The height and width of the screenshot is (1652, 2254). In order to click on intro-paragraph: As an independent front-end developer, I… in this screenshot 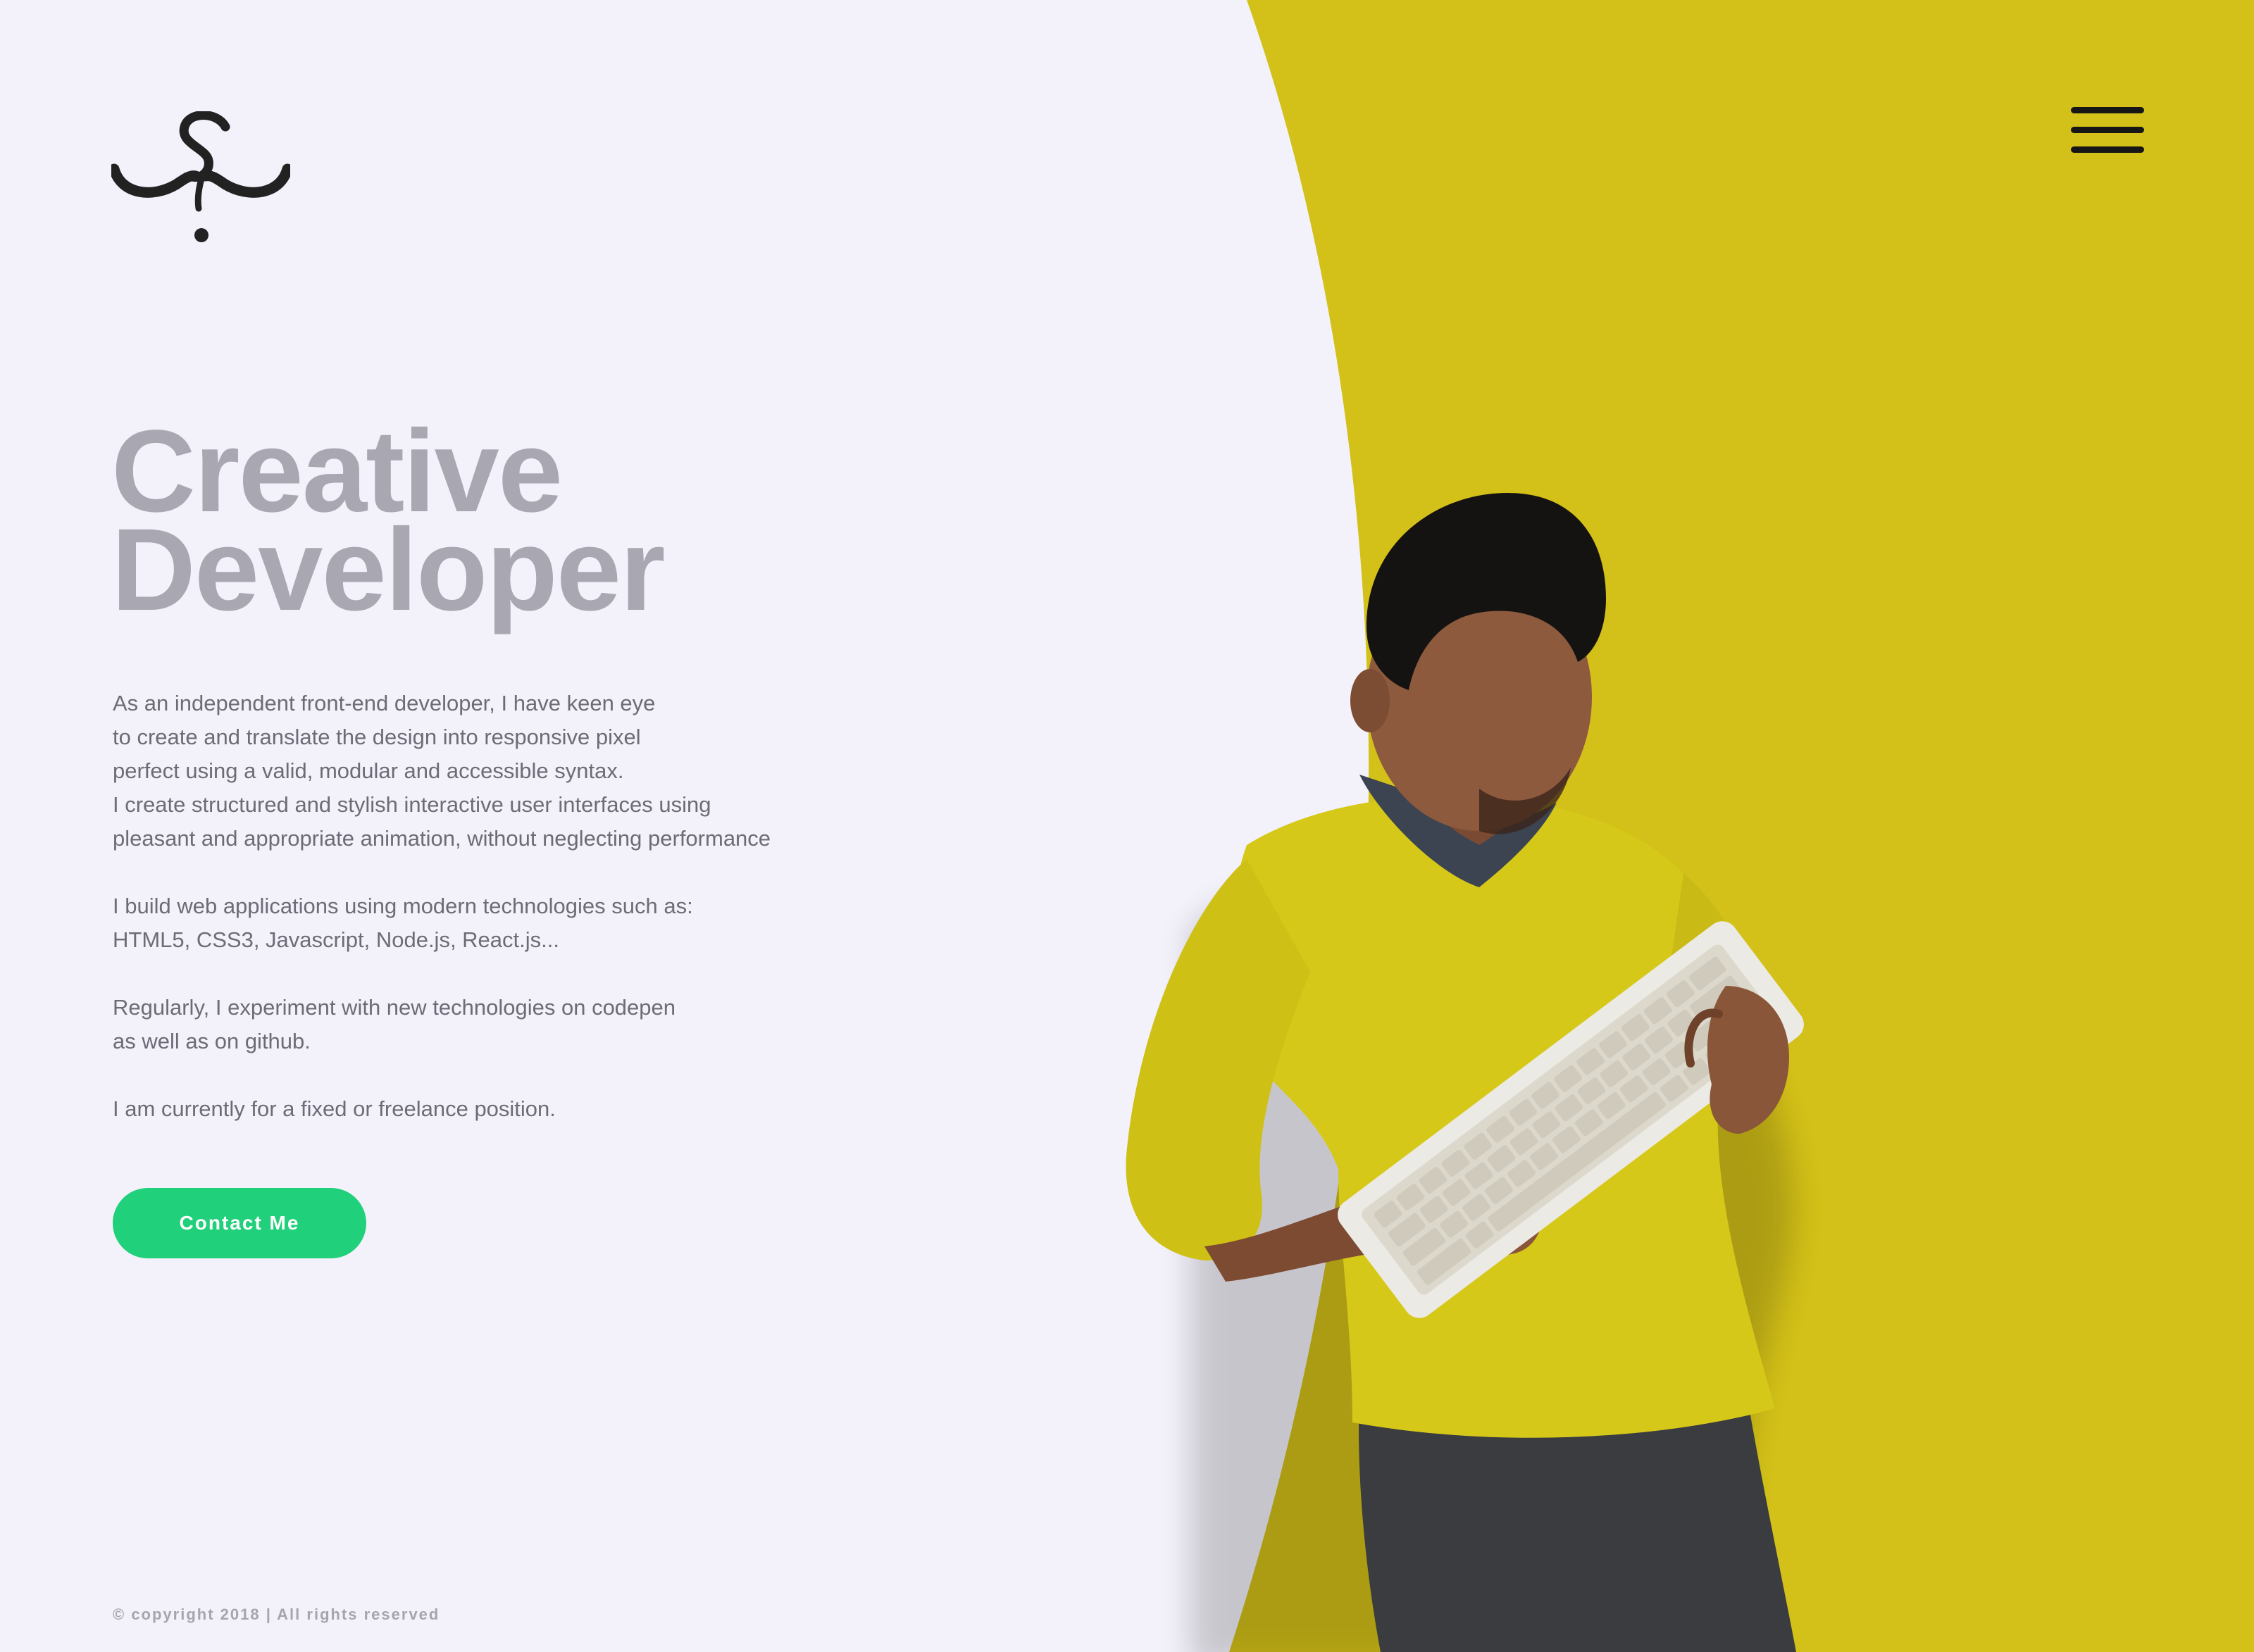, I will do `click(514, 771)`.